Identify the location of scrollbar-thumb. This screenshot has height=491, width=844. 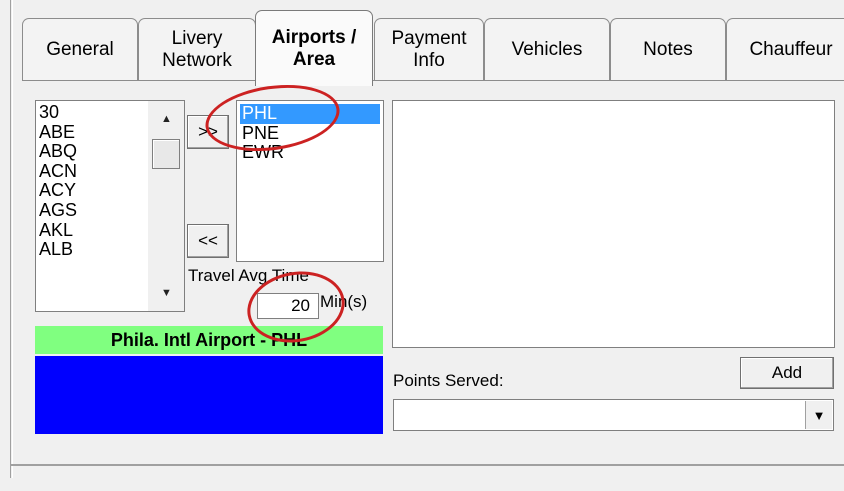
(166, 154).